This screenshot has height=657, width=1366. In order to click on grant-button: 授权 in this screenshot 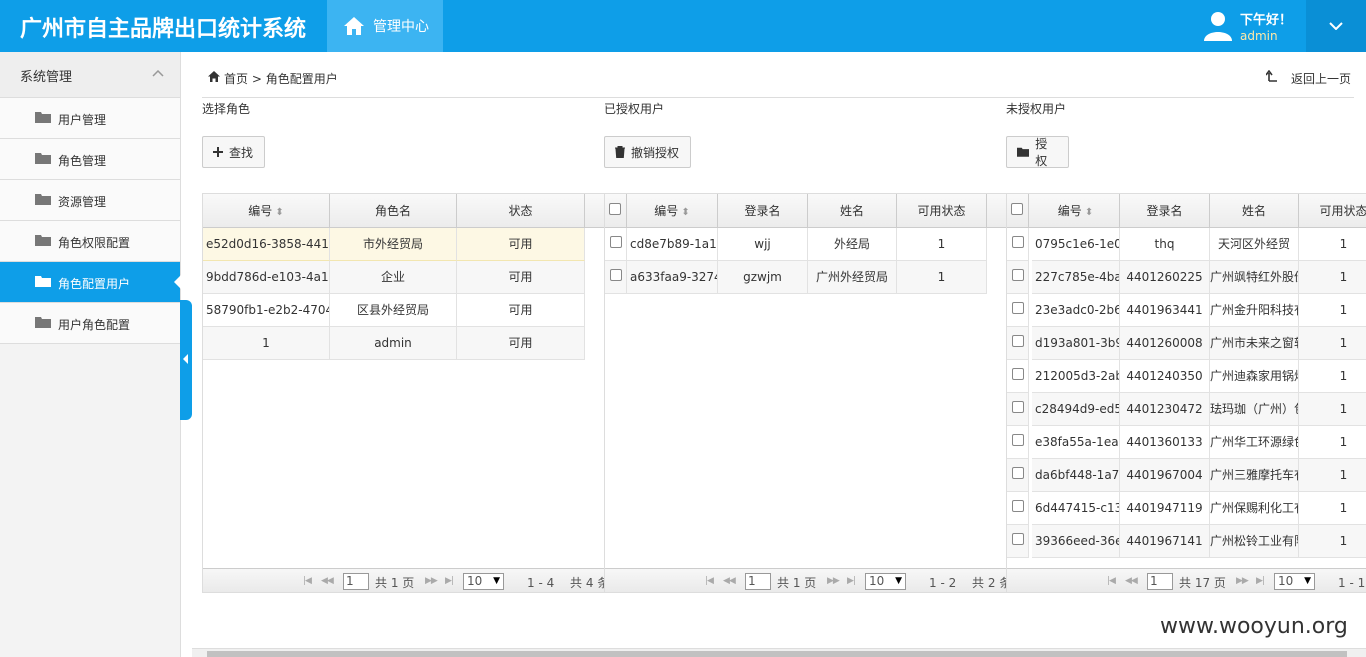, I will do `click(1037, 152)`.